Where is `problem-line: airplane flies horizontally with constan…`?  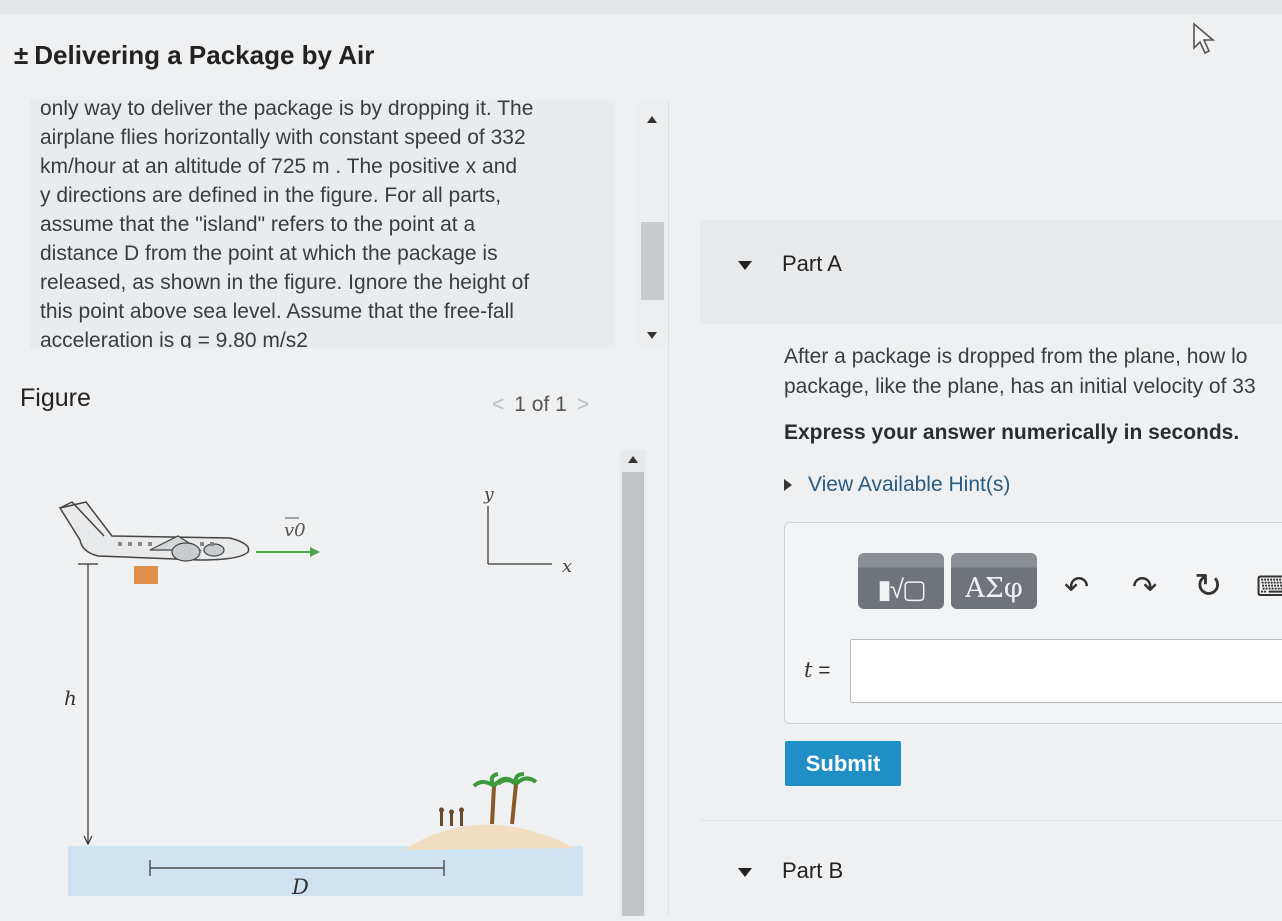 problem-line: airplane flies horizontally with constan… is located at coordinates (283, 137).